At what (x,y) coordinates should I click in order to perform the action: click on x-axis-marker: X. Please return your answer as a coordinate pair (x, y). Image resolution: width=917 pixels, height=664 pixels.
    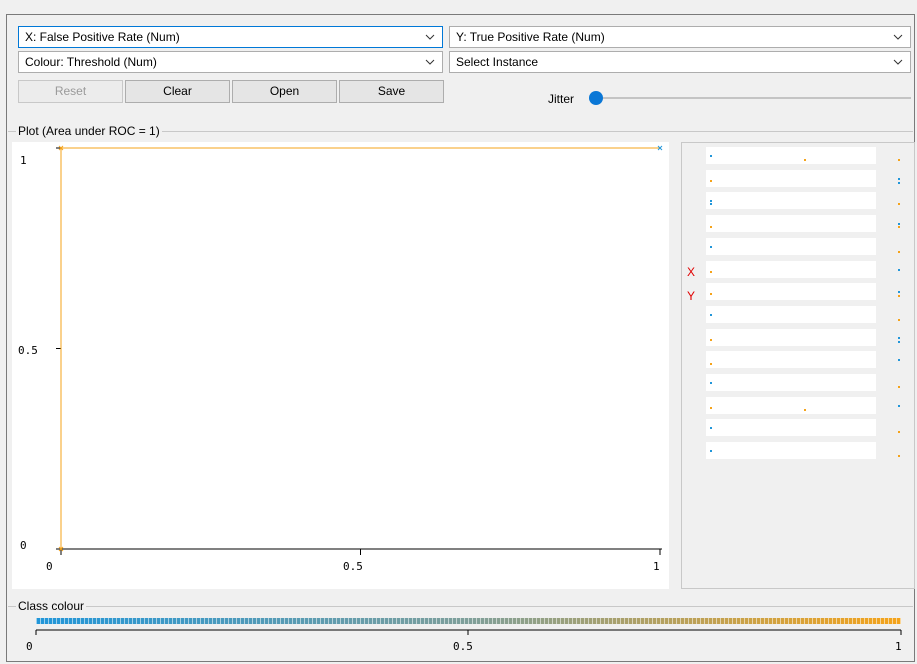
    Looking at the image, I should click on (691, 272).